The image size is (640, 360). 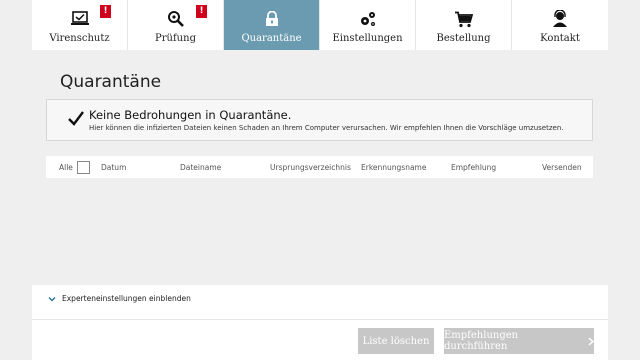 What do you see at coordinates (272, 19) in the screenshot?
I see `lock-icon` at bounding box center [272, 19].